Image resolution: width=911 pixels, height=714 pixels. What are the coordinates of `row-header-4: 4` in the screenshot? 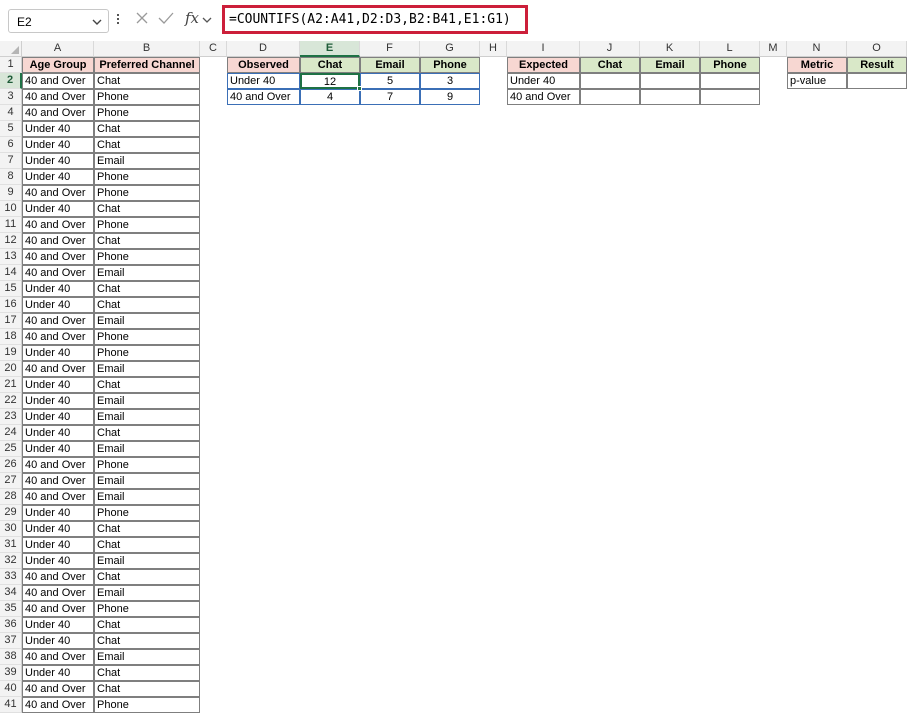 It's located at (11, 113).